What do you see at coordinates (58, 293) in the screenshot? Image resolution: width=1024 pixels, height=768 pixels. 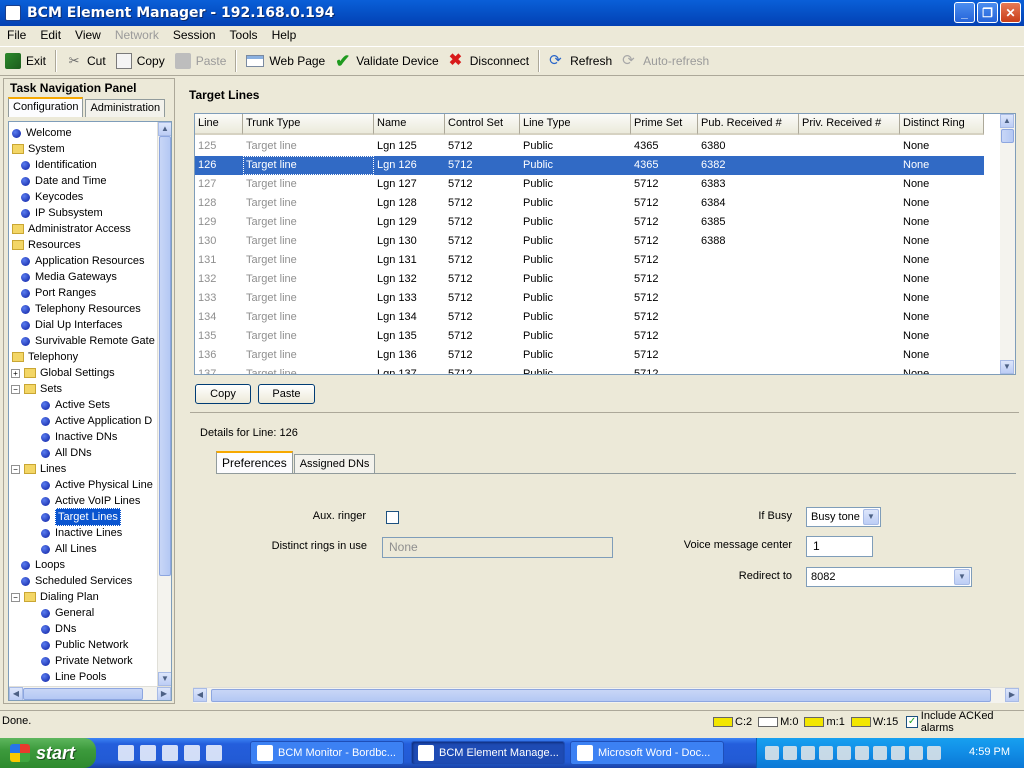 I see `nav-item: Port Ranges` at bounding box center [58, 293].